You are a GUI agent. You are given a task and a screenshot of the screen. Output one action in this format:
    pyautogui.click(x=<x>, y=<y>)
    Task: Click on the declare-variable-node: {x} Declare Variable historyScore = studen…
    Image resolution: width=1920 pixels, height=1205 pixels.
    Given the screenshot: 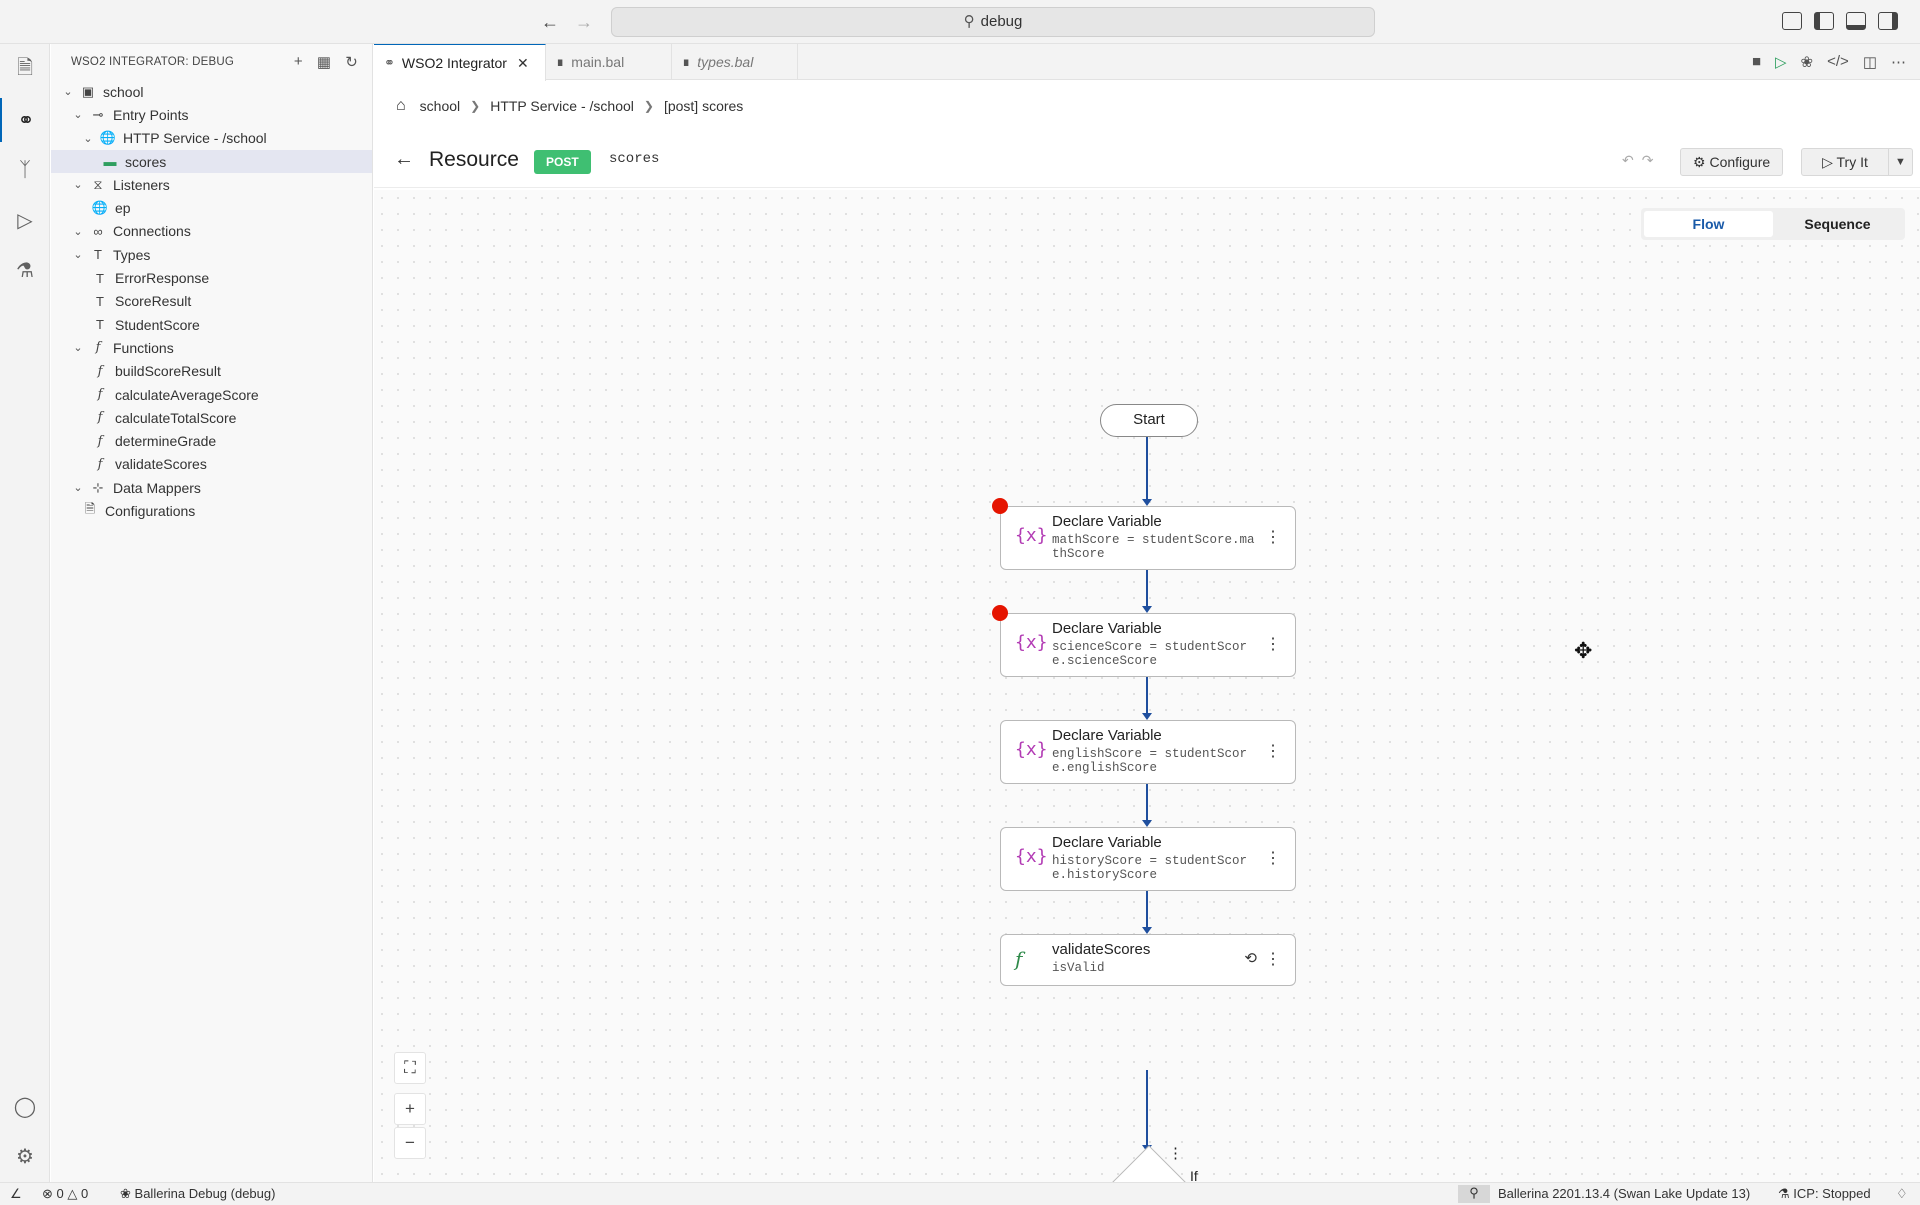 What is the action you would take?
    pyautogui.click(x=1148, y=859)
    